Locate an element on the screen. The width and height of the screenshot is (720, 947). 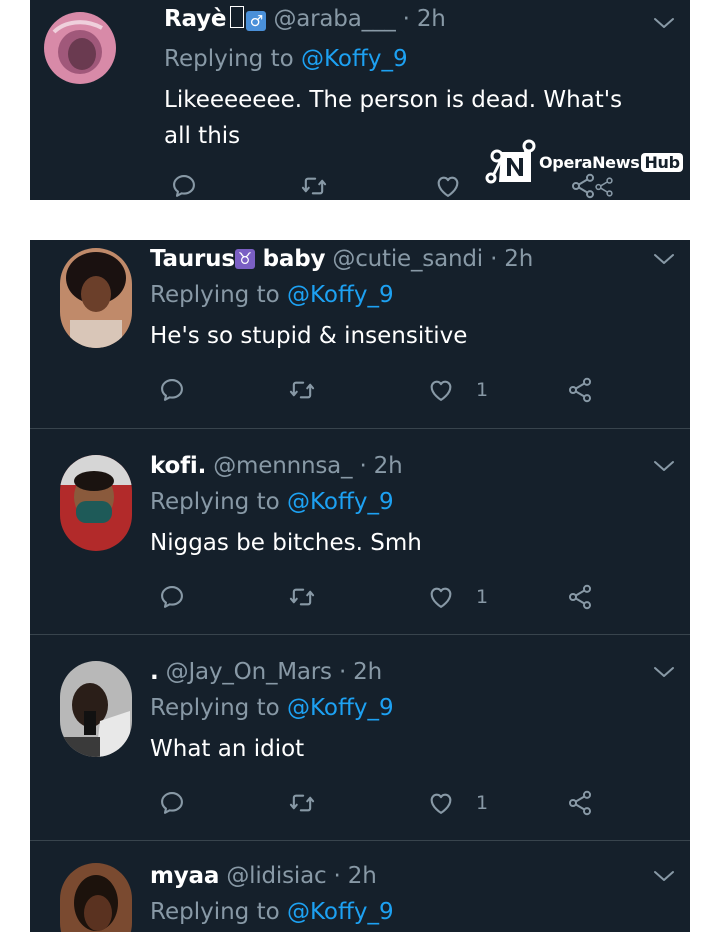
tweet-header: Rayè ♂ @araba___ · 2h is located at coordinates (305, 19).